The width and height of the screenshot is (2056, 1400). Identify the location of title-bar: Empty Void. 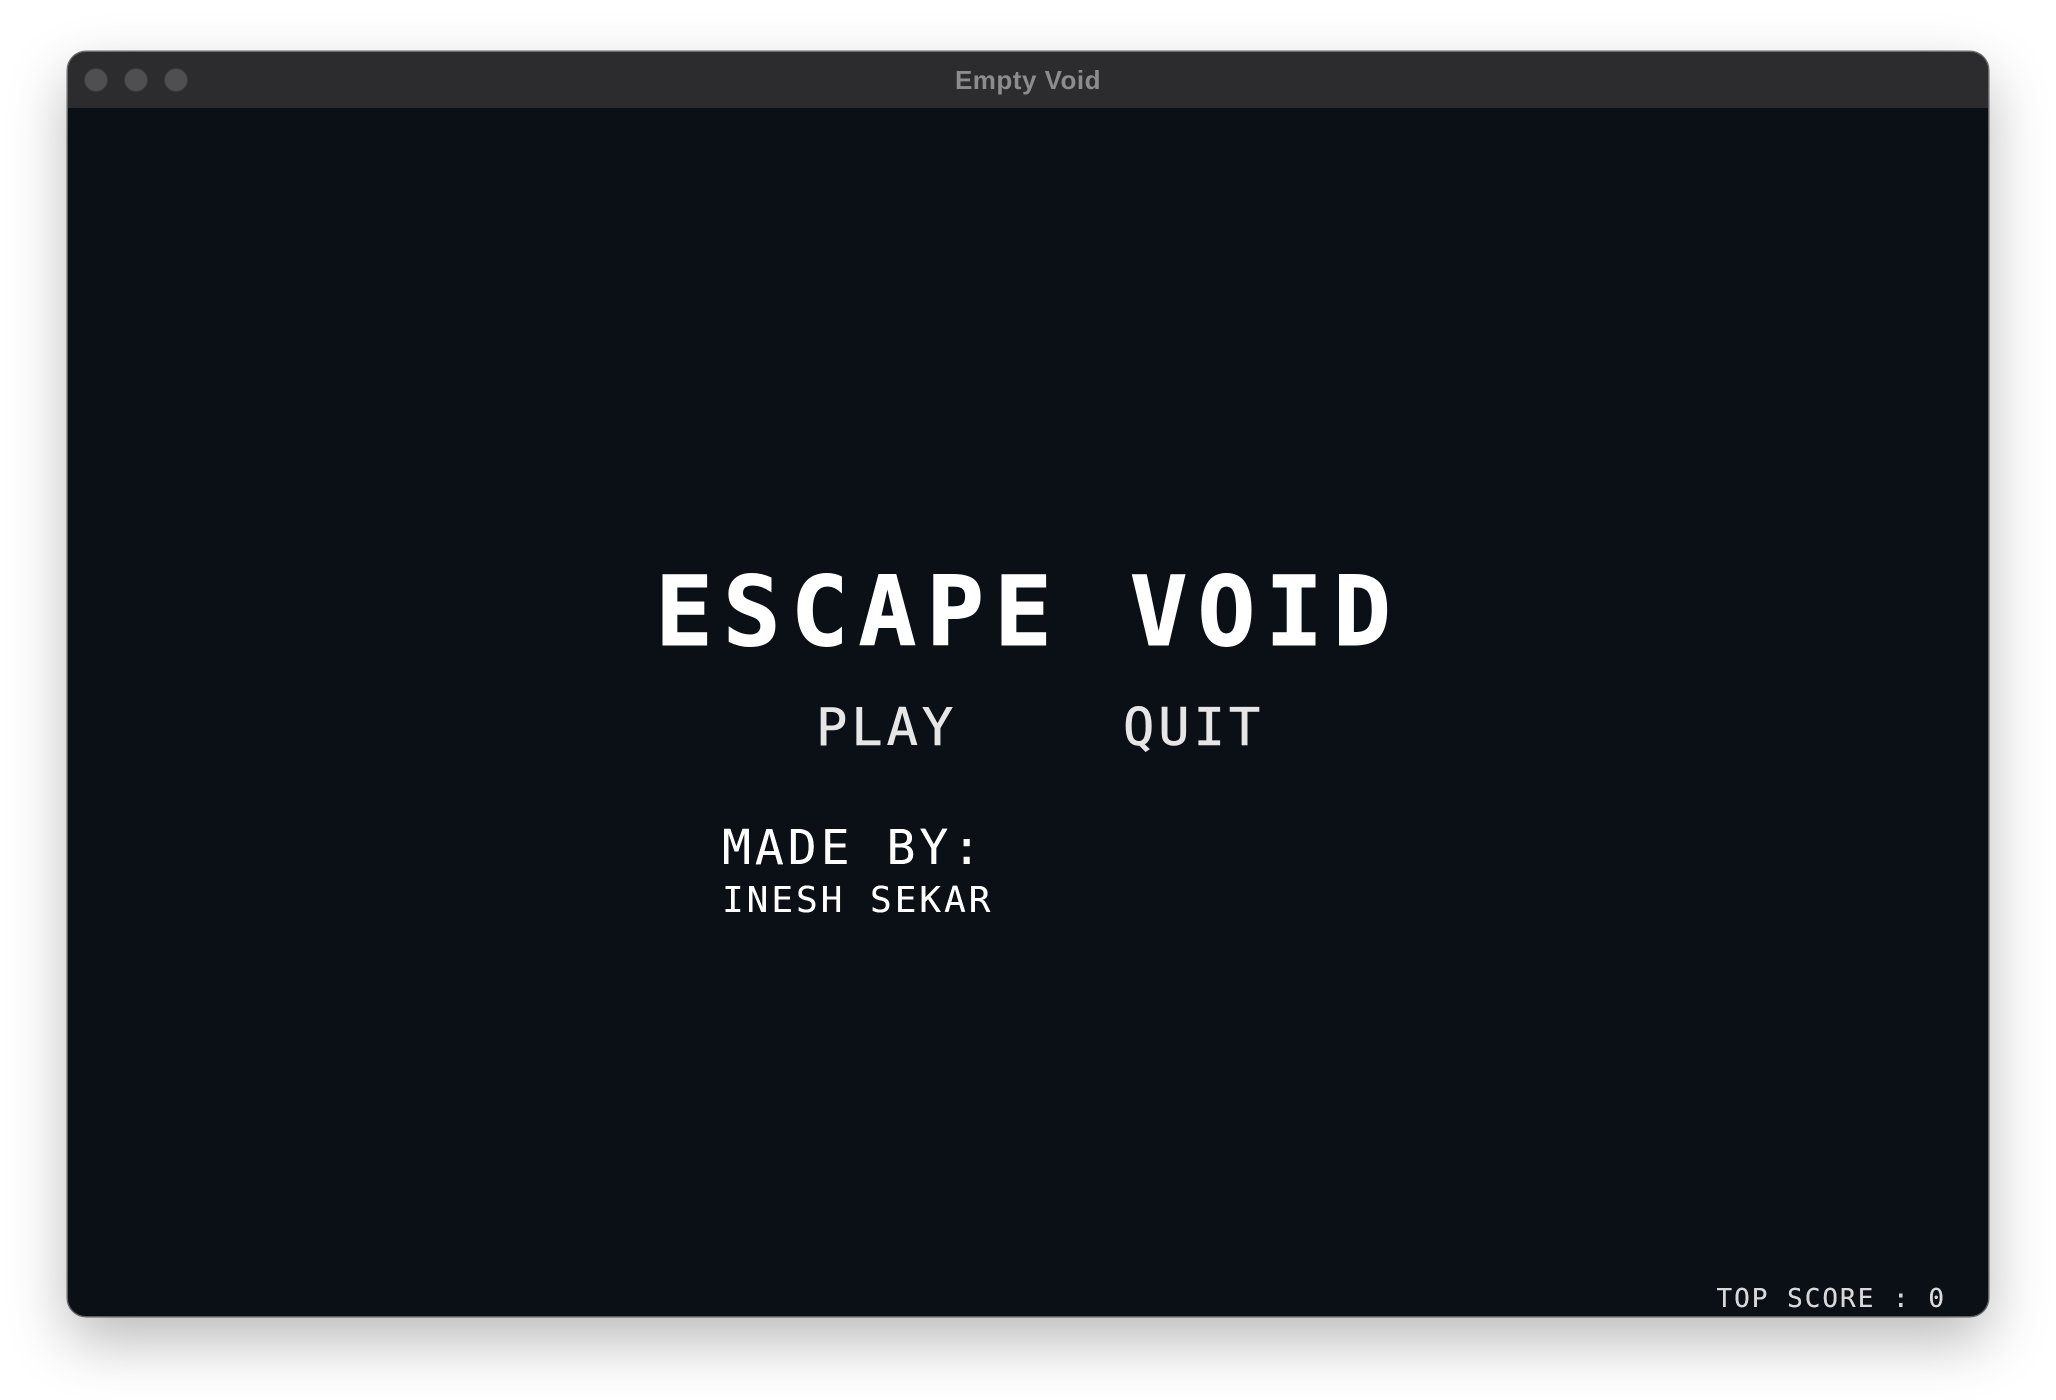
(1028, 80).